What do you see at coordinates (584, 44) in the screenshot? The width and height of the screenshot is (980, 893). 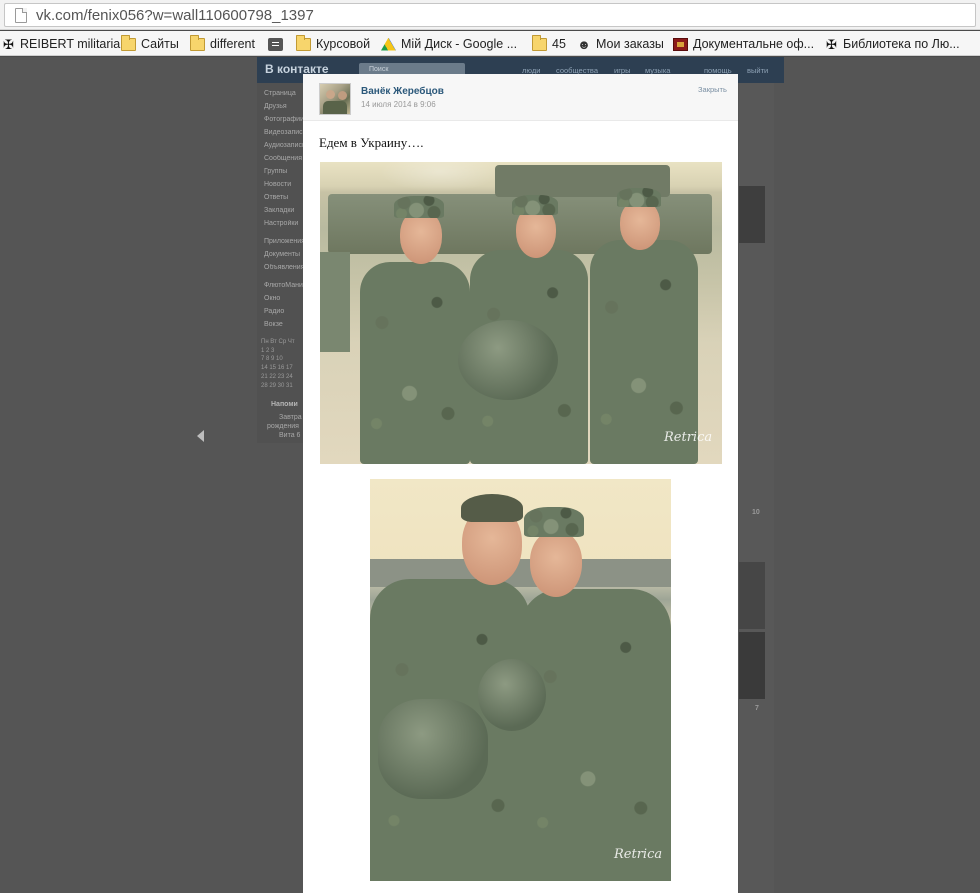 I see `mask-icon: ☻` at bounding box center [584, 44].